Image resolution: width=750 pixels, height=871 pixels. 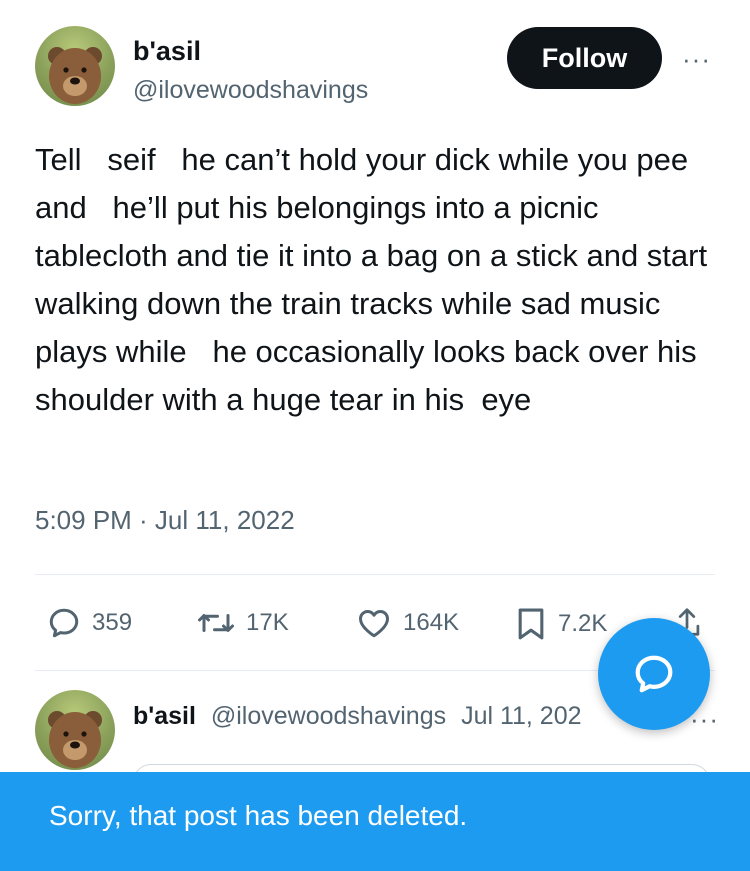 I want to click on author-avatar, so click(x=75, y=66).